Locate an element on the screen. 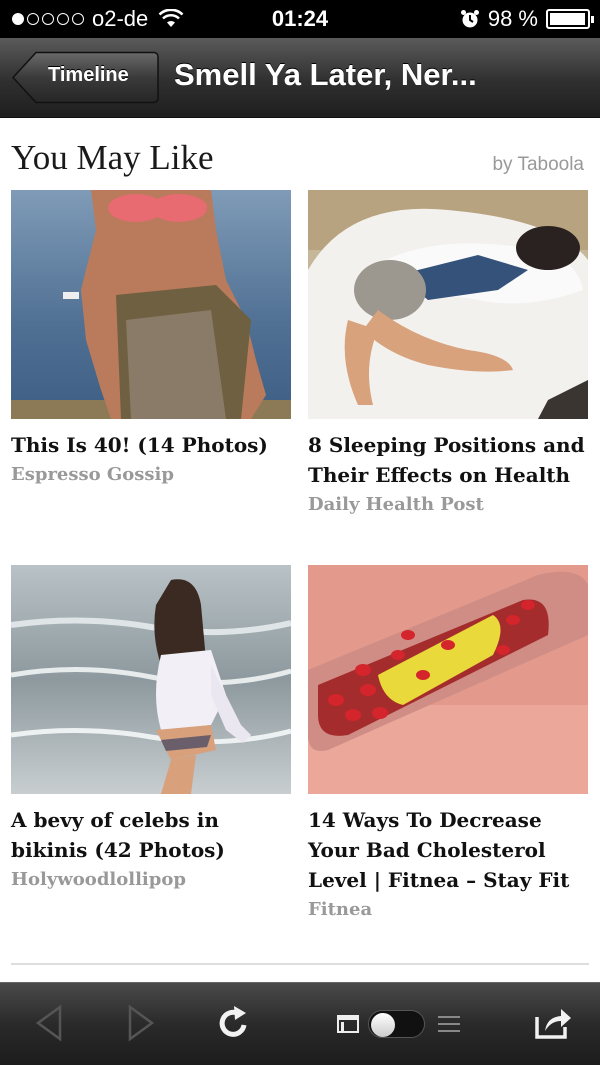 Image resolution: width=600 pixels, height=1065 pixels. card-title: A bevy of celebs in bikinis (42 Photos) is located at coordinates (151, 835).